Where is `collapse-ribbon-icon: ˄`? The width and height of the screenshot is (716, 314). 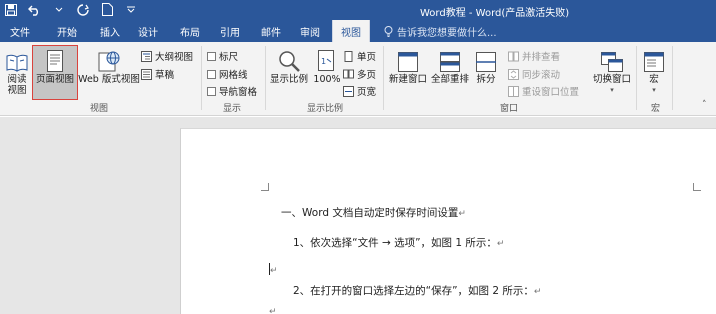 collapse-ribbon-icon: ˄ is located at coordinates (704, 105).